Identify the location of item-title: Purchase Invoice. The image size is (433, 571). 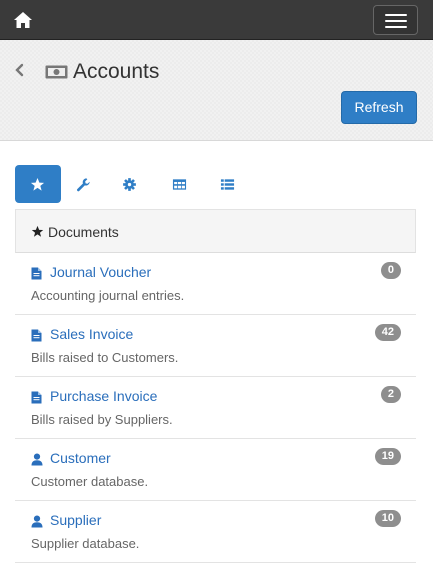
(103, 396).